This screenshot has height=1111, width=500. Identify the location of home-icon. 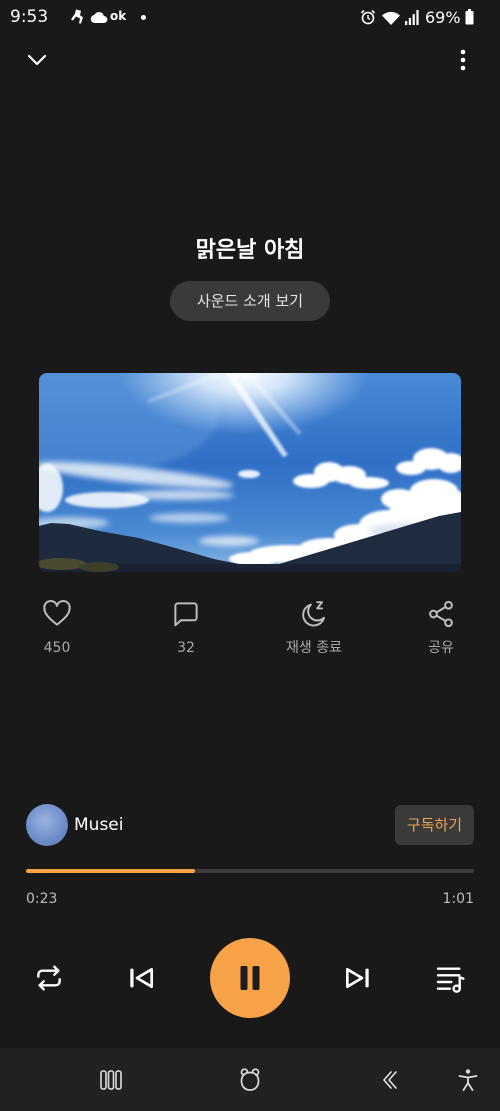
(250, 1079).